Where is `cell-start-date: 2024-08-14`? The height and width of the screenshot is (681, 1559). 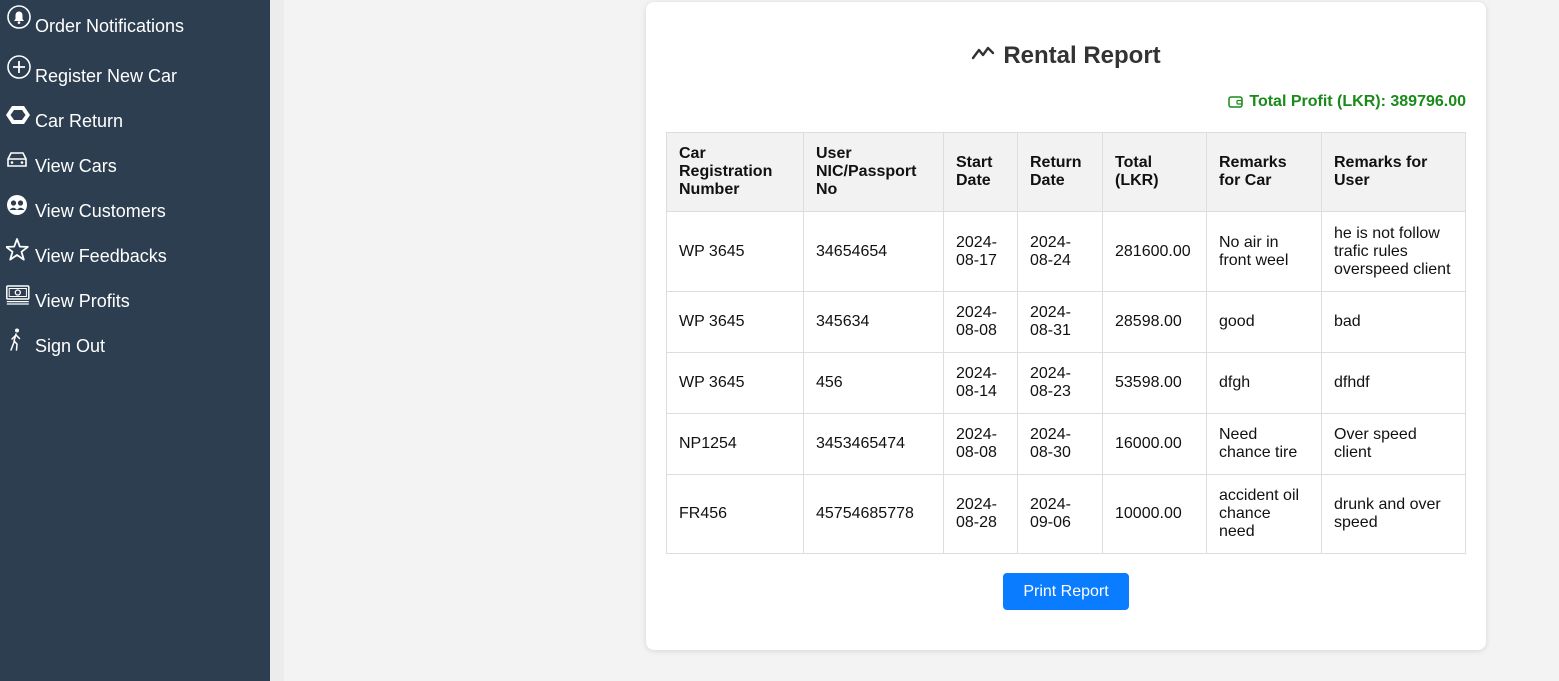
cell-start-date: 2024-08-14 is located at coordinates (980, 383).